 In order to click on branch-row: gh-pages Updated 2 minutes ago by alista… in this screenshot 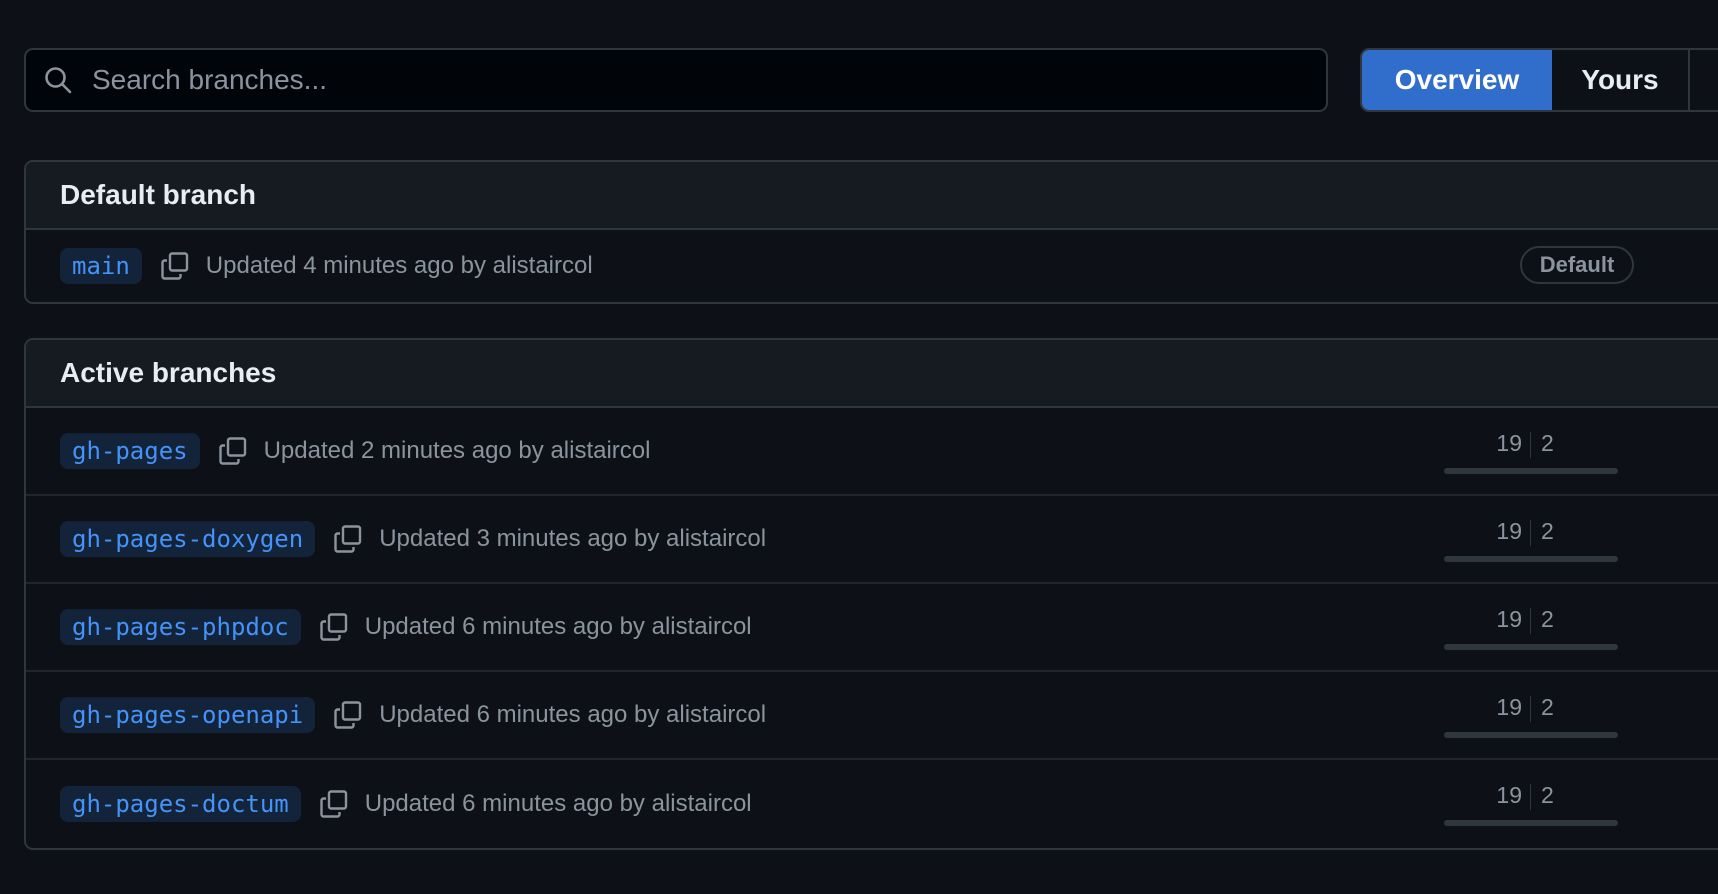, I will do `click(872, 452)`.